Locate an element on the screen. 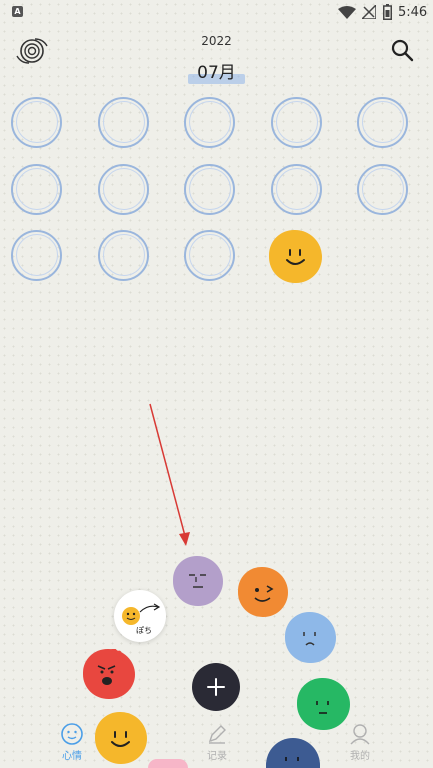 This screenshot has height=768, width=433. nav-profile: 我的 is located at coordinates (360, 741).